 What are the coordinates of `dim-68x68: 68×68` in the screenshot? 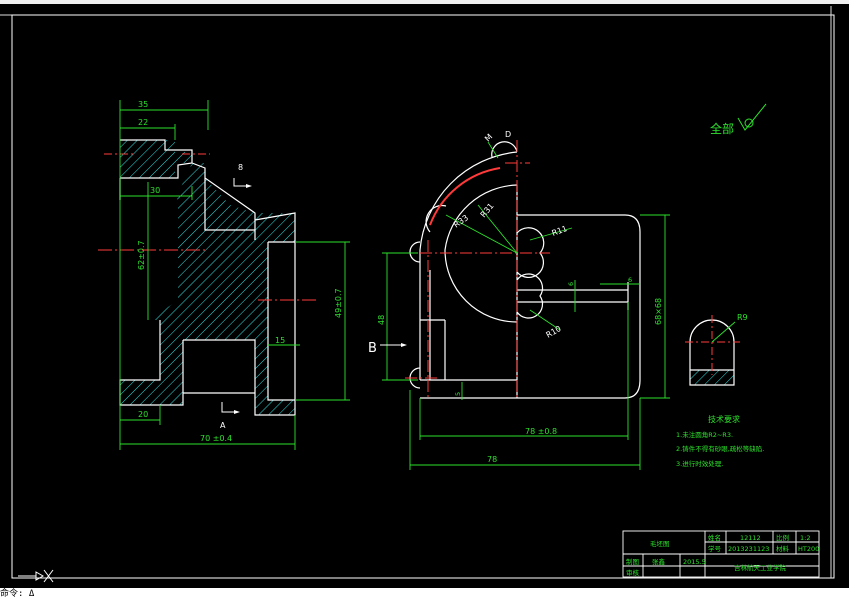 It's located at (658, 311).